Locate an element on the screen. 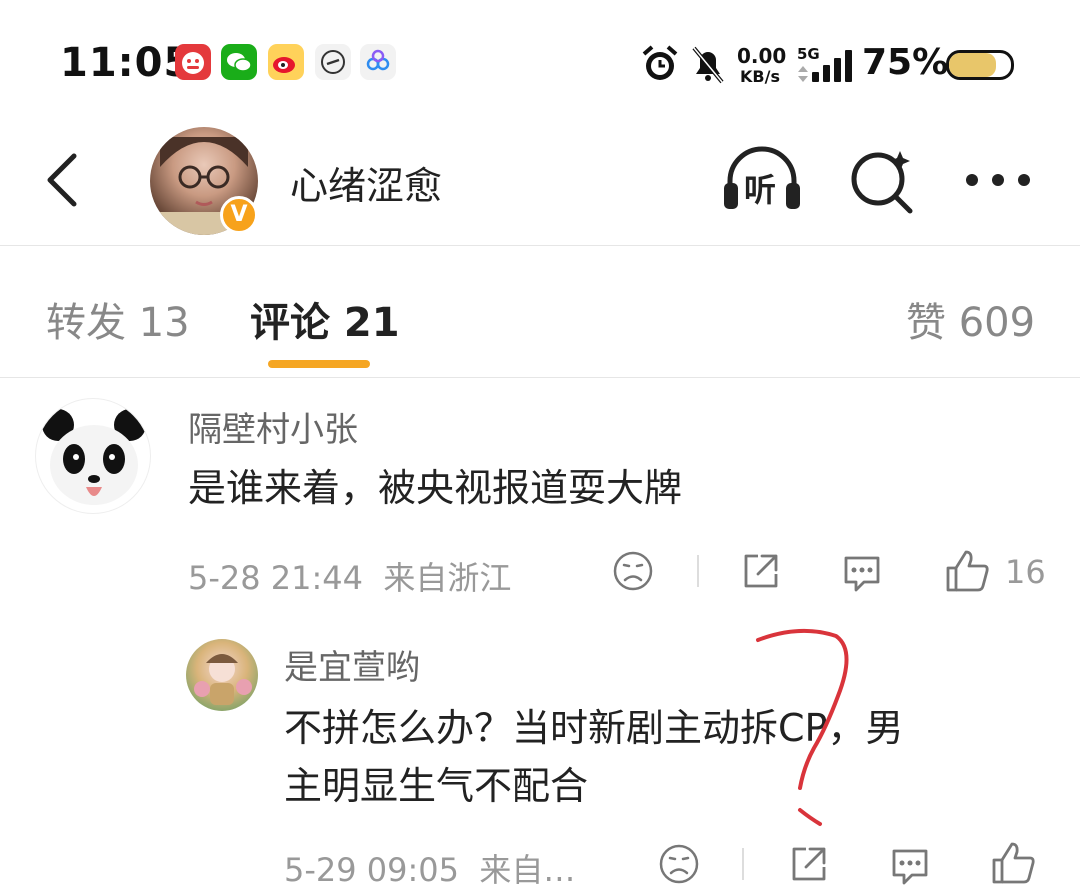 The width and height of the screenshot is (1080, 895). header-divider is located at coordinates (540, 245).